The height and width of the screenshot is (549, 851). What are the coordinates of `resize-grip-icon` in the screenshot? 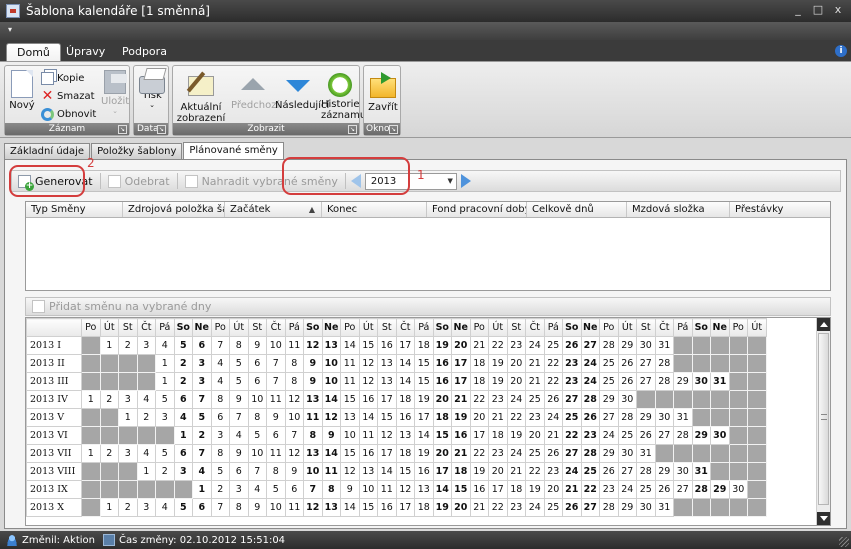 It's located at (844, 542).